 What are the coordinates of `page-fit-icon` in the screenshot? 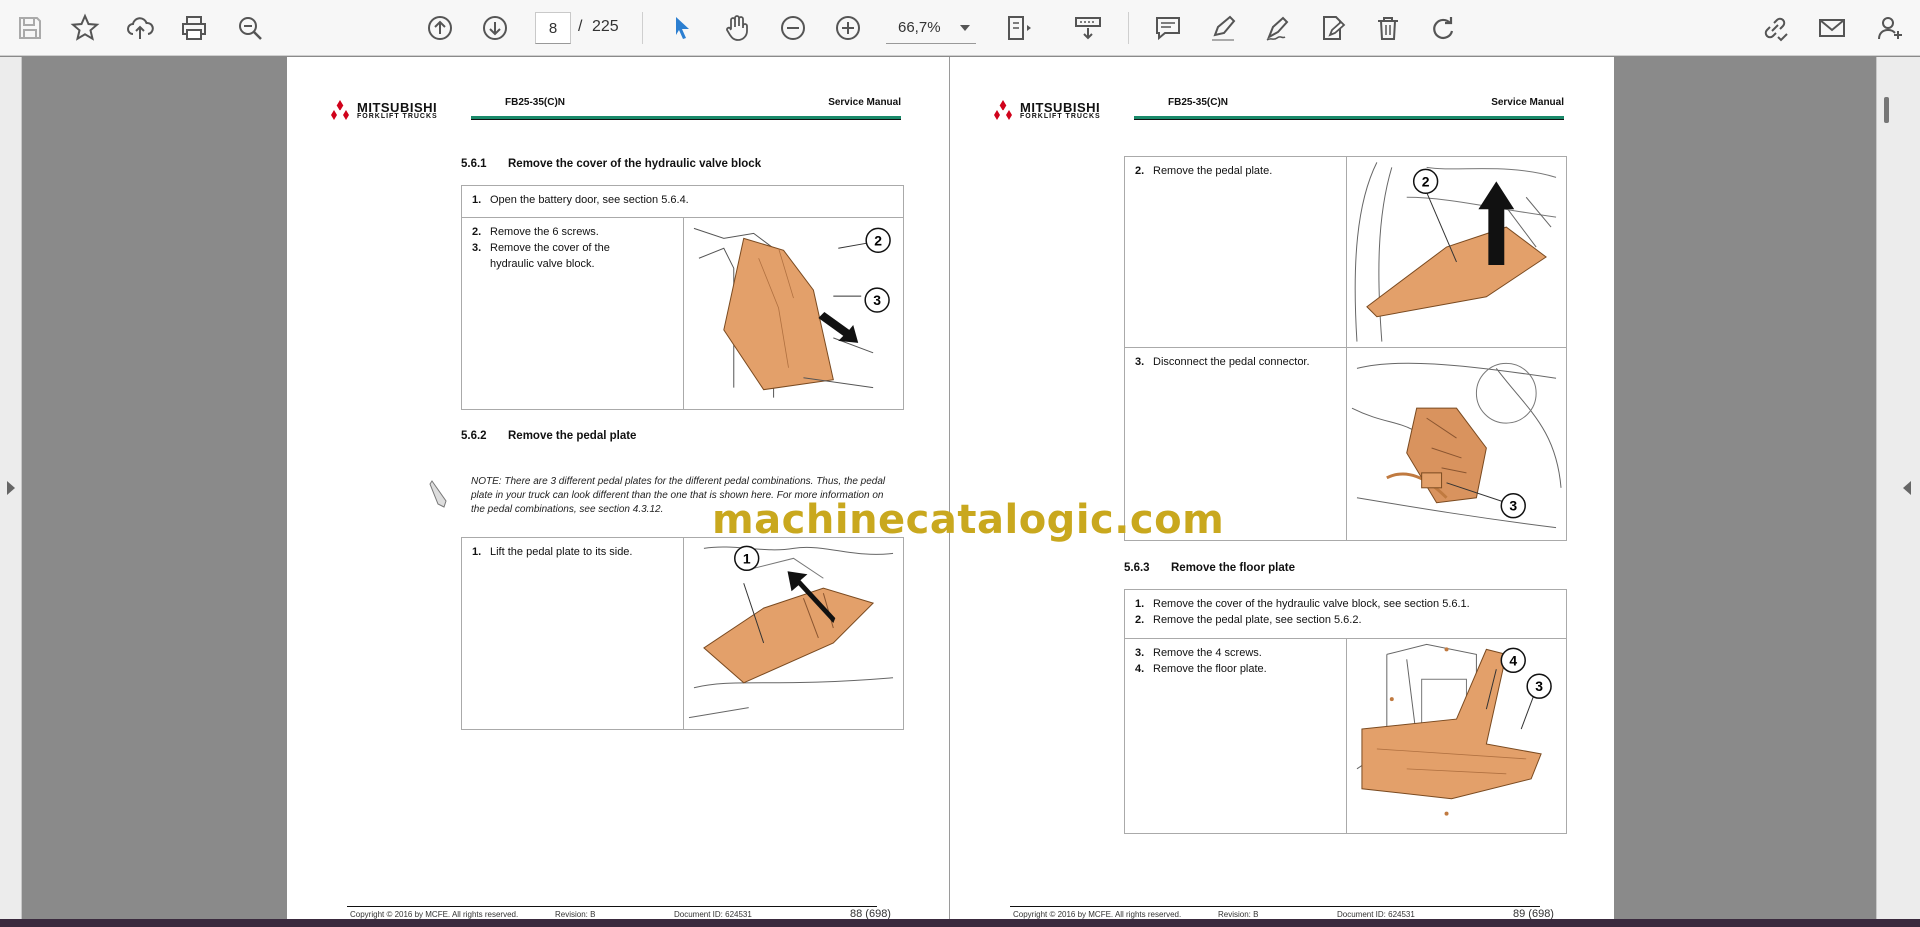 It's located at (1020, 28).